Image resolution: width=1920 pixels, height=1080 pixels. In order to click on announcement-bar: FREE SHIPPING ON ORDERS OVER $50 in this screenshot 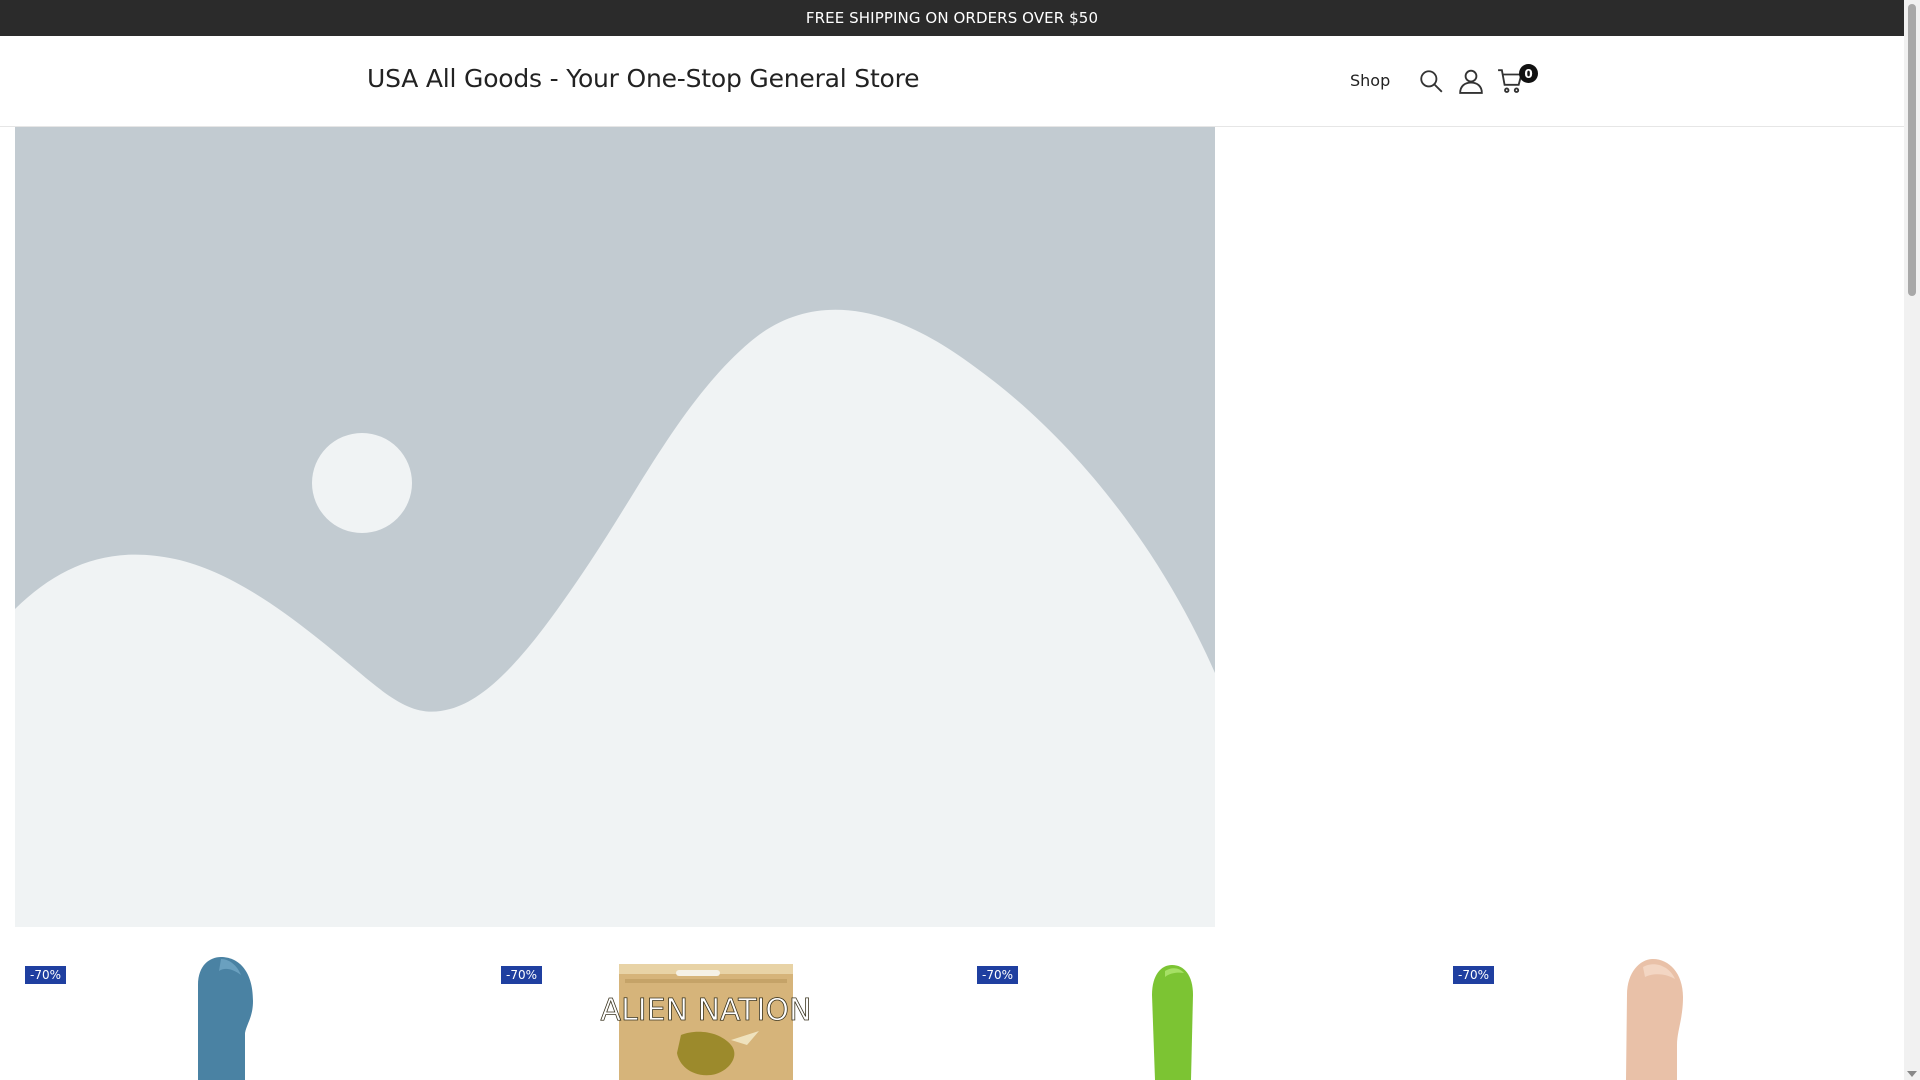, I will do `click(952, 18)`.